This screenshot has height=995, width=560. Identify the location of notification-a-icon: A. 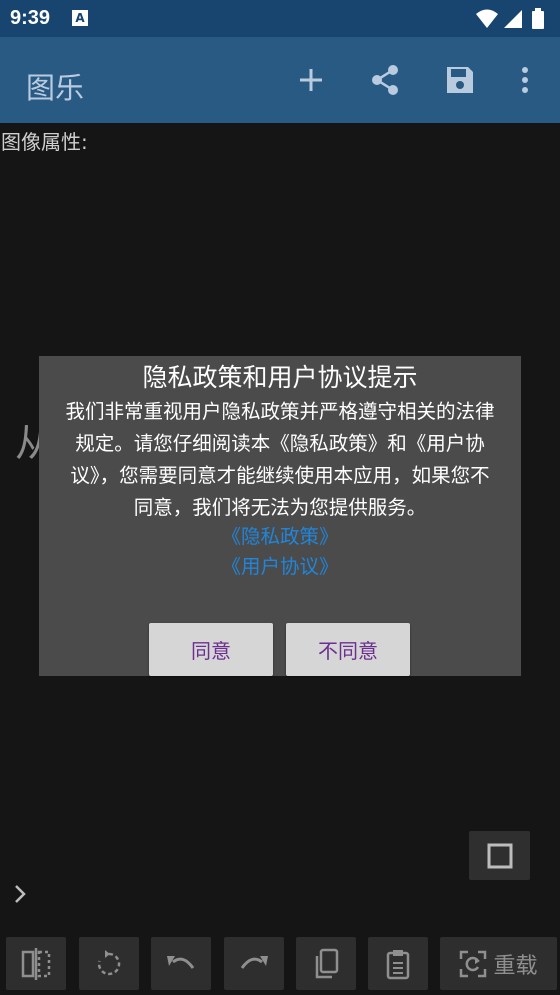
(80, 18).